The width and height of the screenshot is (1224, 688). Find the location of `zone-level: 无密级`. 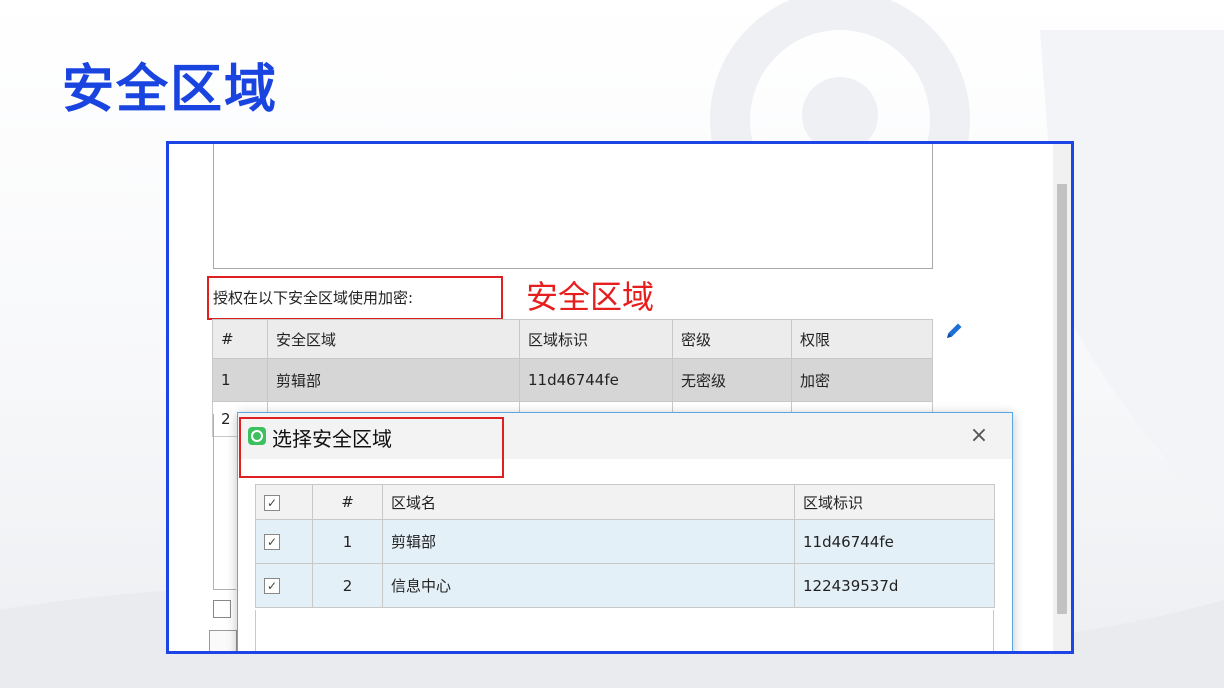

zone-level: 无密级 is located at coordinates (732, 380).